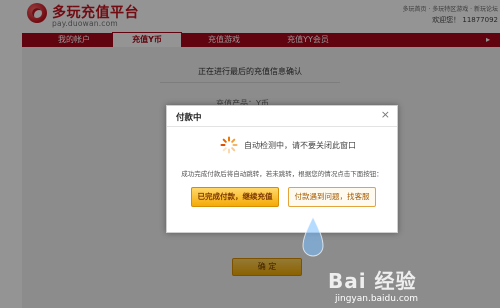 The image size is (500, 308). I want to click on watermark-brand: Bai 经验, so click(372, 281).